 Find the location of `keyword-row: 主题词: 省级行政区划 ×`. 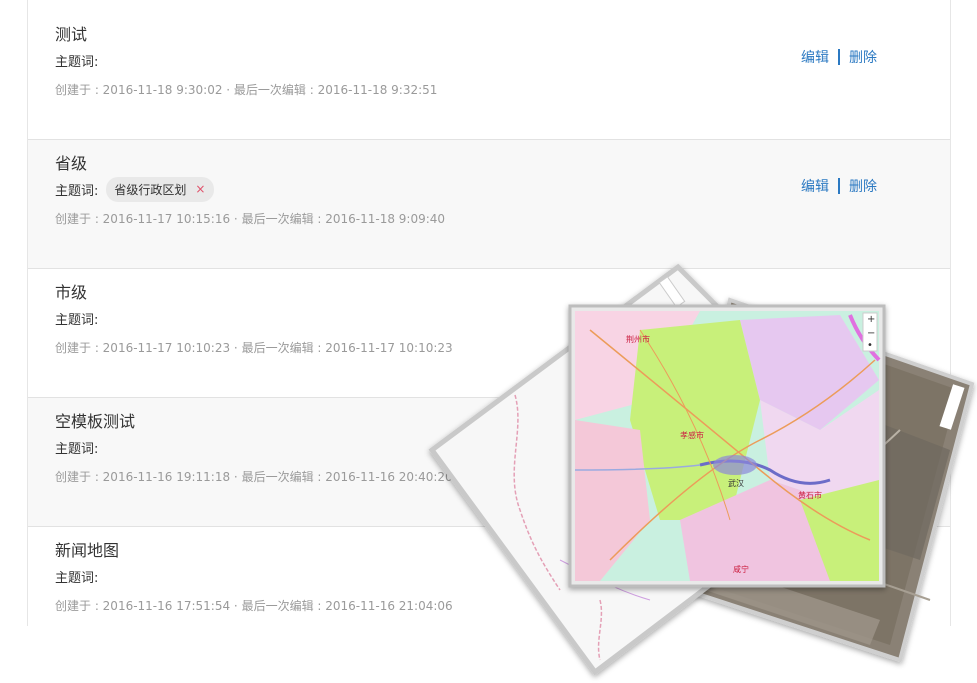

keyword-row: 主题词: 省级行政区划 × is located at coordinates (135, 189).